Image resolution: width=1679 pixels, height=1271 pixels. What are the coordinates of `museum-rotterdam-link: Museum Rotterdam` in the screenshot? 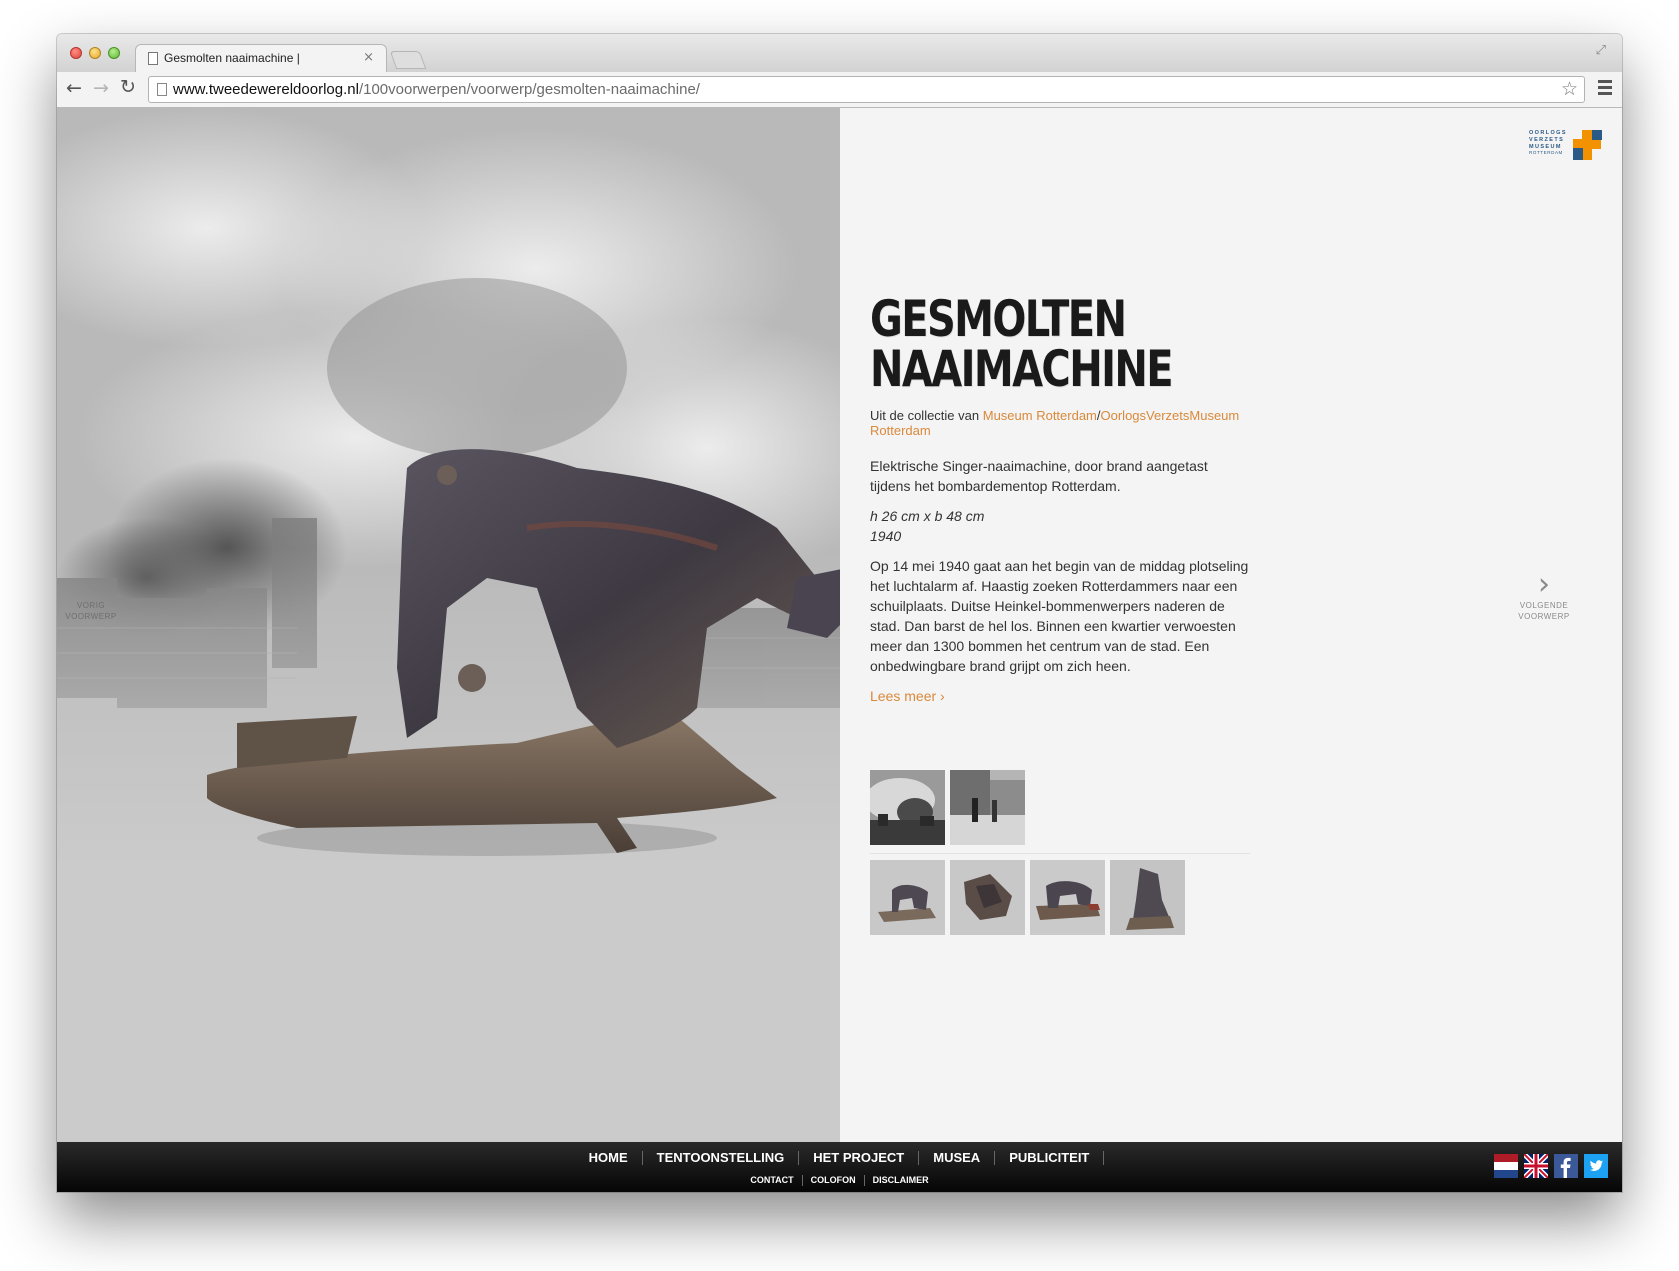 It's located at (1040, 415).